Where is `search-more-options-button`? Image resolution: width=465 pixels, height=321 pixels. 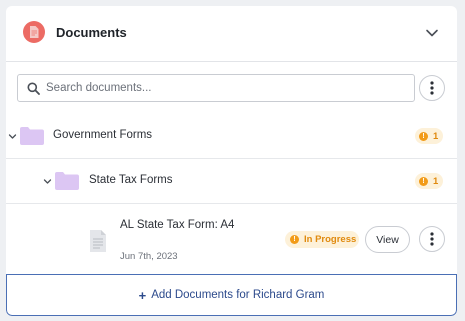
search-more-options-button is located at coordinates (432, 88).